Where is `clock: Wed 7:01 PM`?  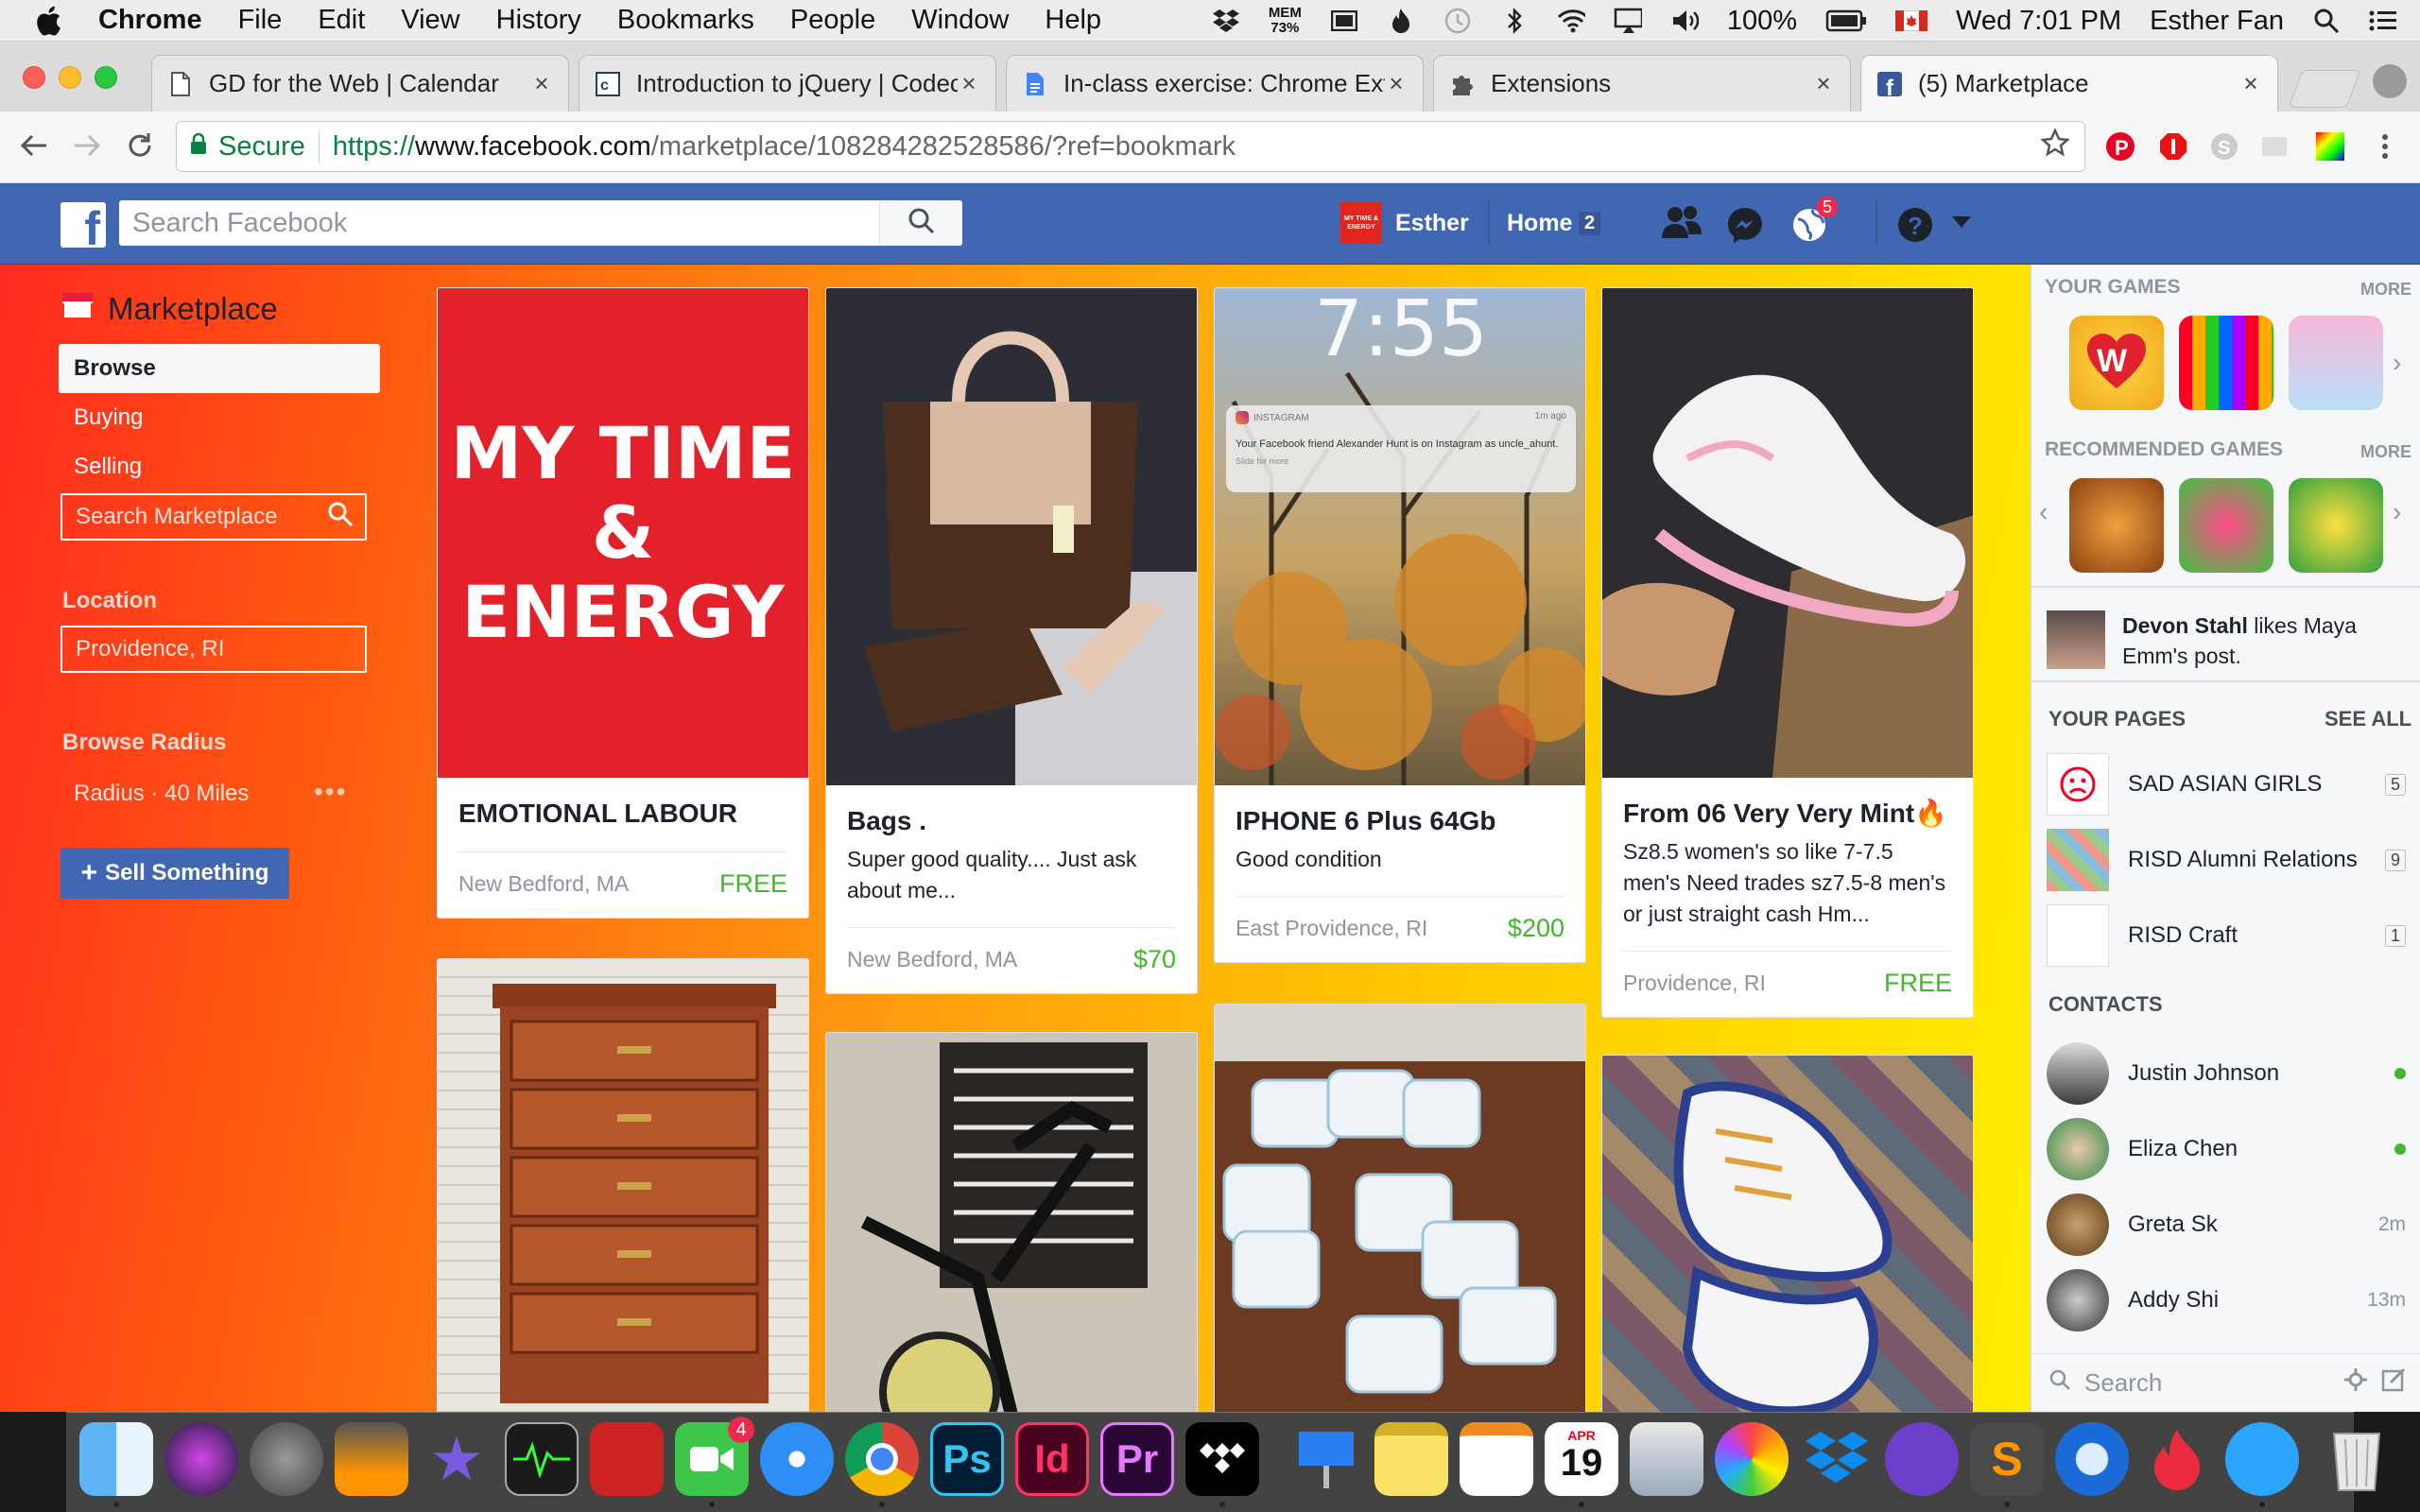
clock: Wed 7:01 PM is located at coordinates (2038, 21).